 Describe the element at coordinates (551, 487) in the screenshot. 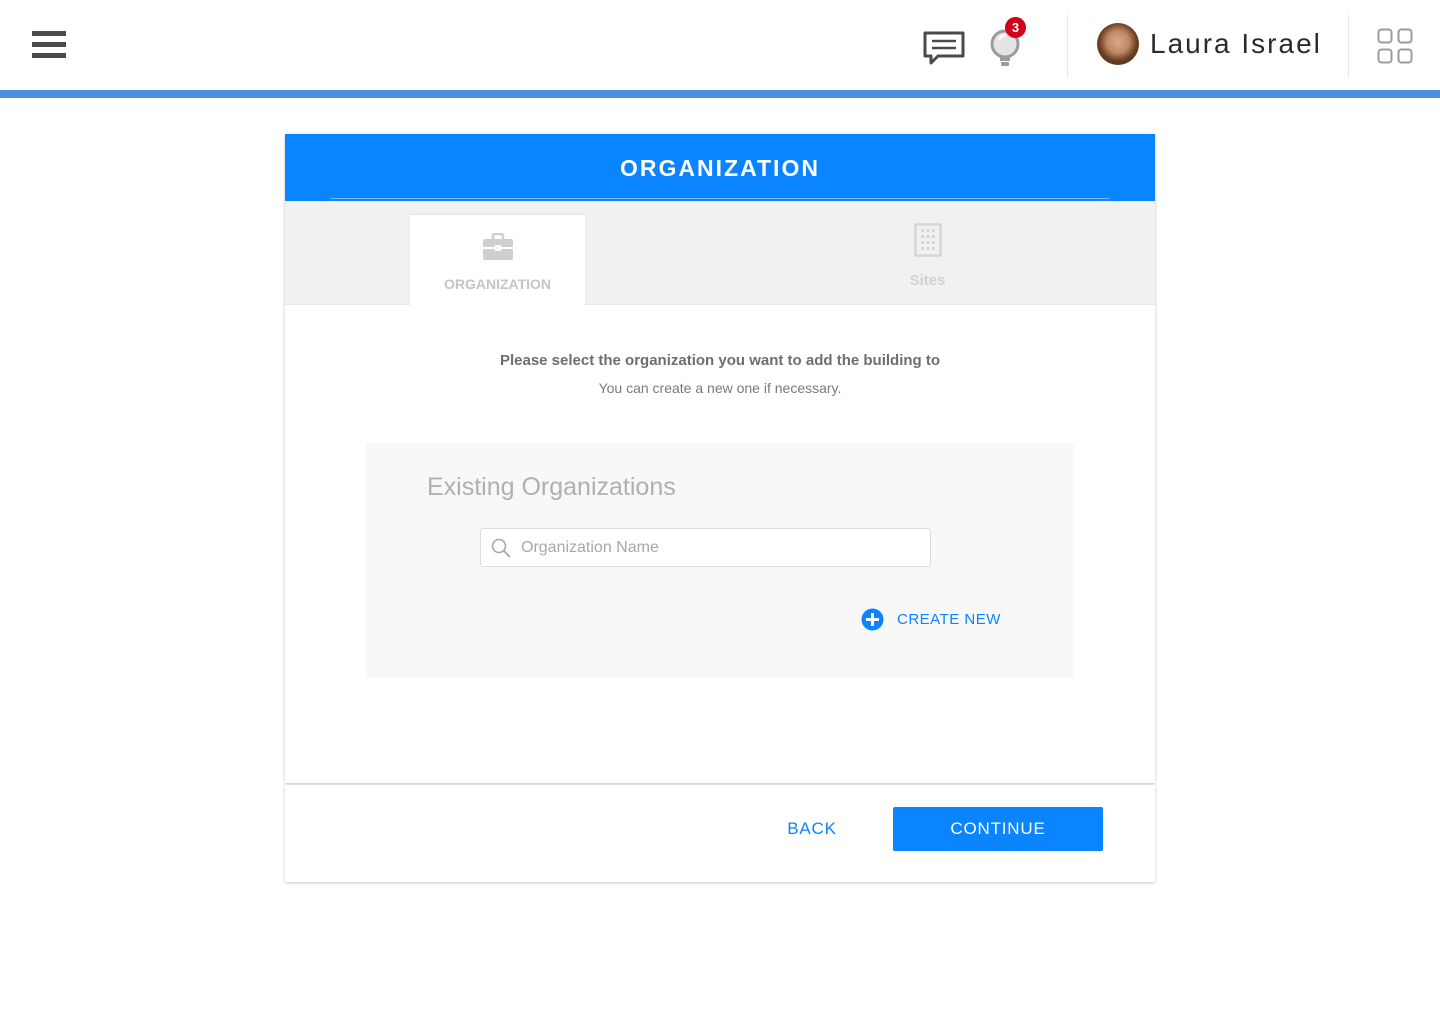

I see `panel-title: Existing Organizations` at that location.